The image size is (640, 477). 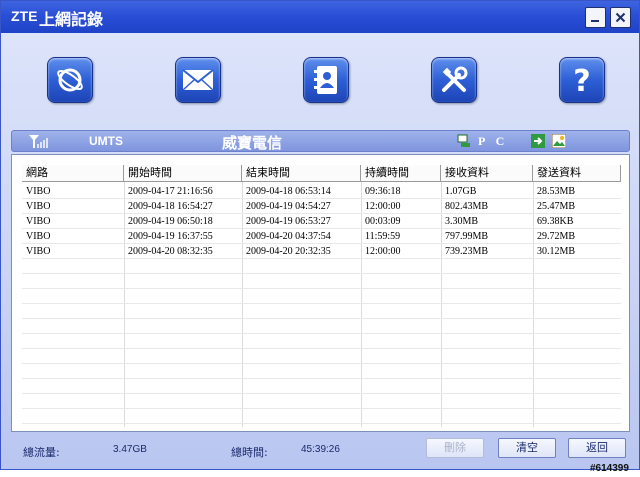 I want to click on connection-mode: P C, so click(x=493, y=141).